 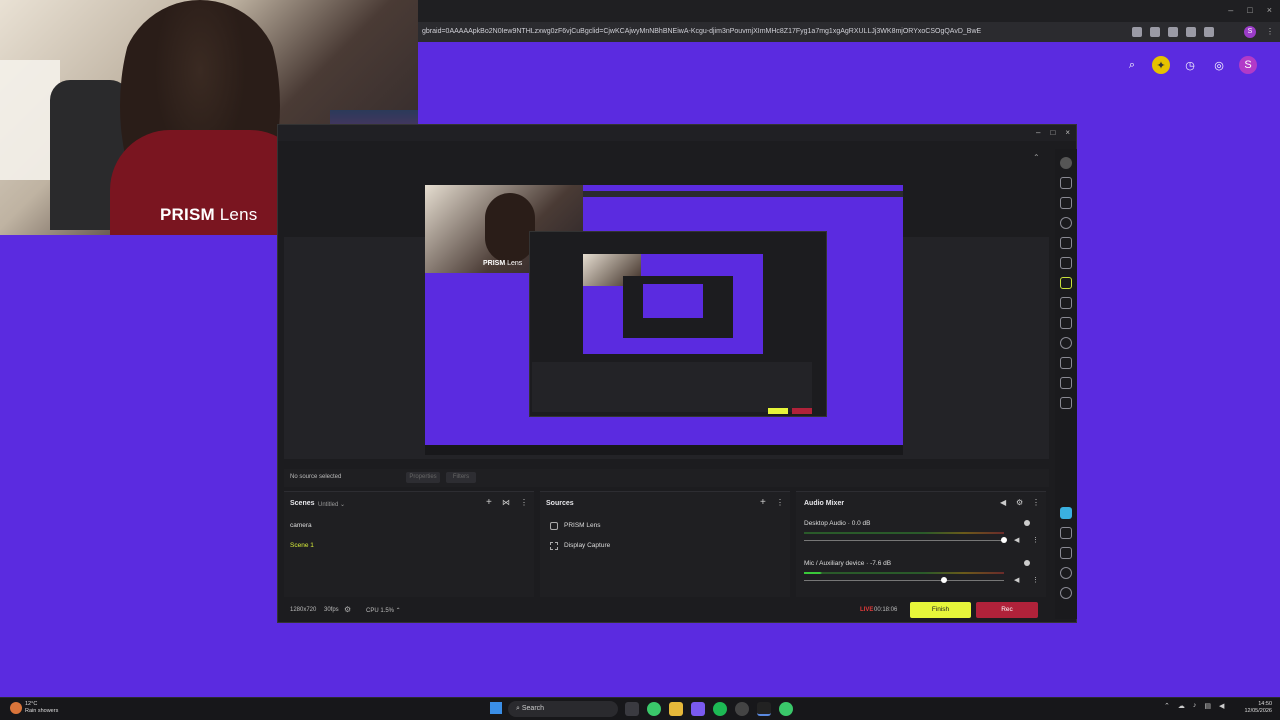 I want to click on chat-icon: ◎, so click(x=1219, y=65).